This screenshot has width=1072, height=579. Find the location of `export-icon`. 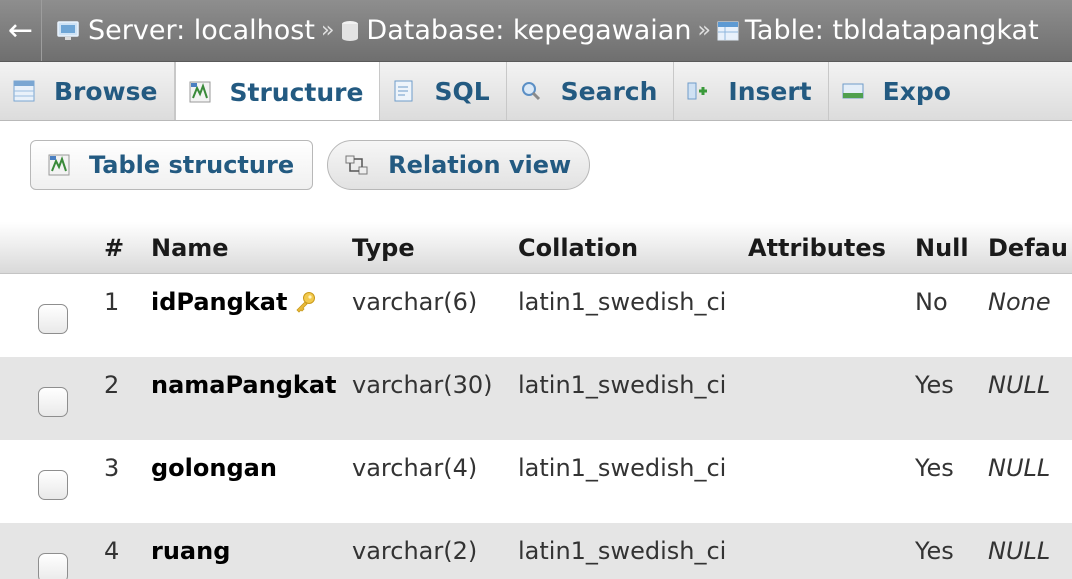

export-icon is located at coordinates (853, 91).